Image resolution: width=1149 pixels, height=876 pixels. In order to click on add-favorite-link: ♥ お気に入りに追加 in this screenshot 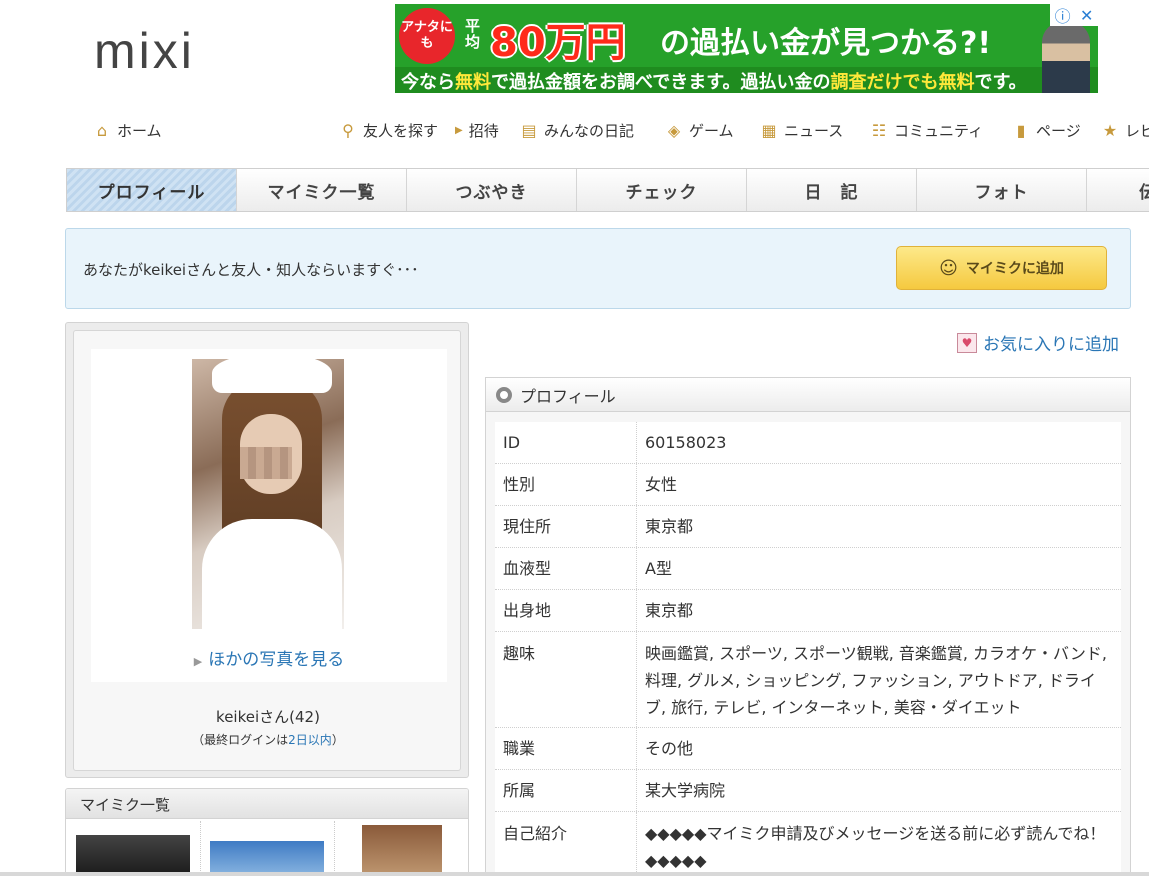, I will do `click(1038, 342)`.